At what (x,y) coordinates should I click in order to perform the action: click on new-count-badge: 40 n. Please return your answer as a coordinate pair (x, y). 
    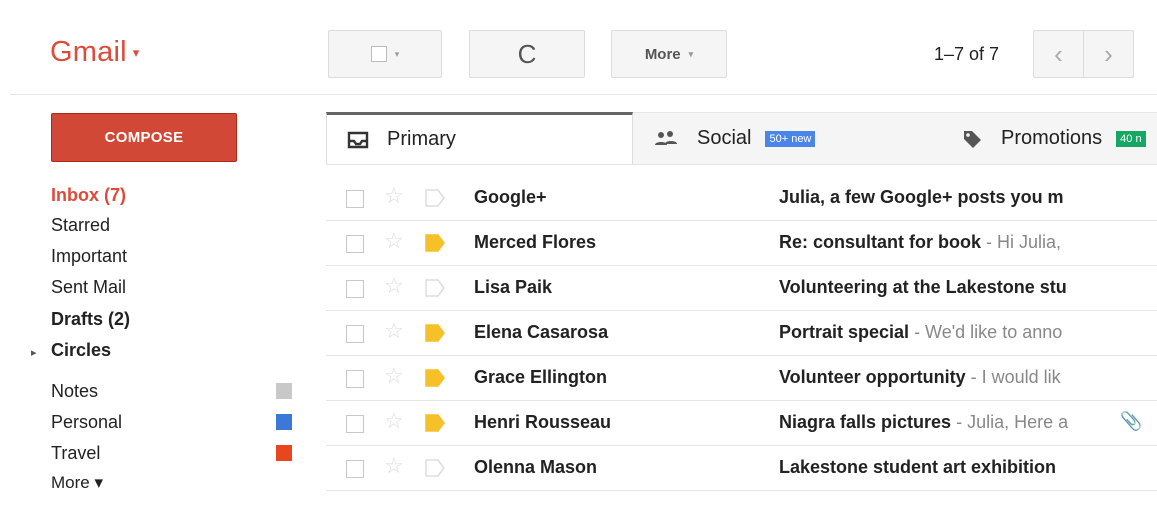
    Looking at the image, I should click on (1131, 138).